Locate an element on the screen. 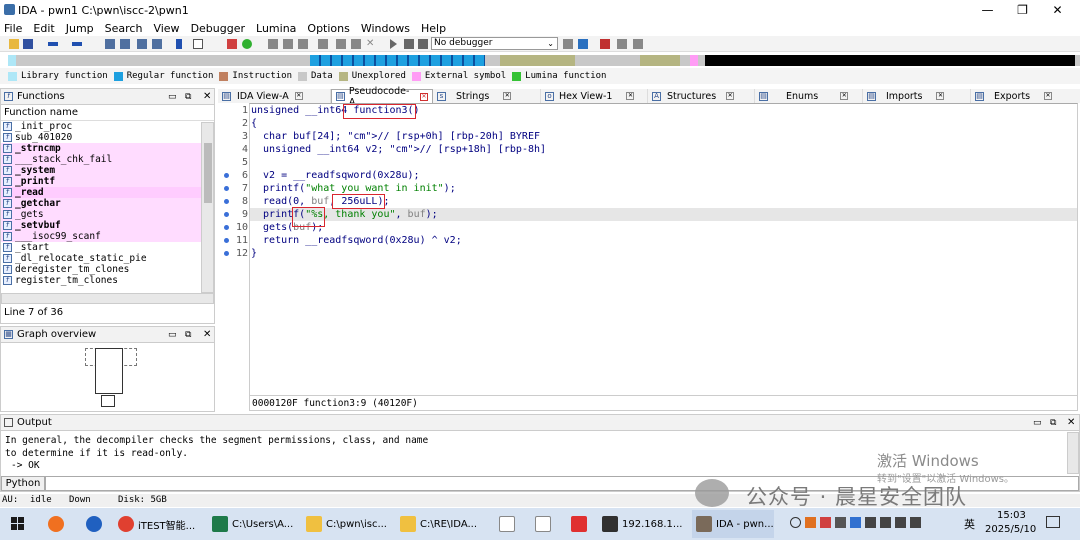 The height and width of the screenshot is (540, 1080). binary-search-icon is located at coordinates (142, 44).